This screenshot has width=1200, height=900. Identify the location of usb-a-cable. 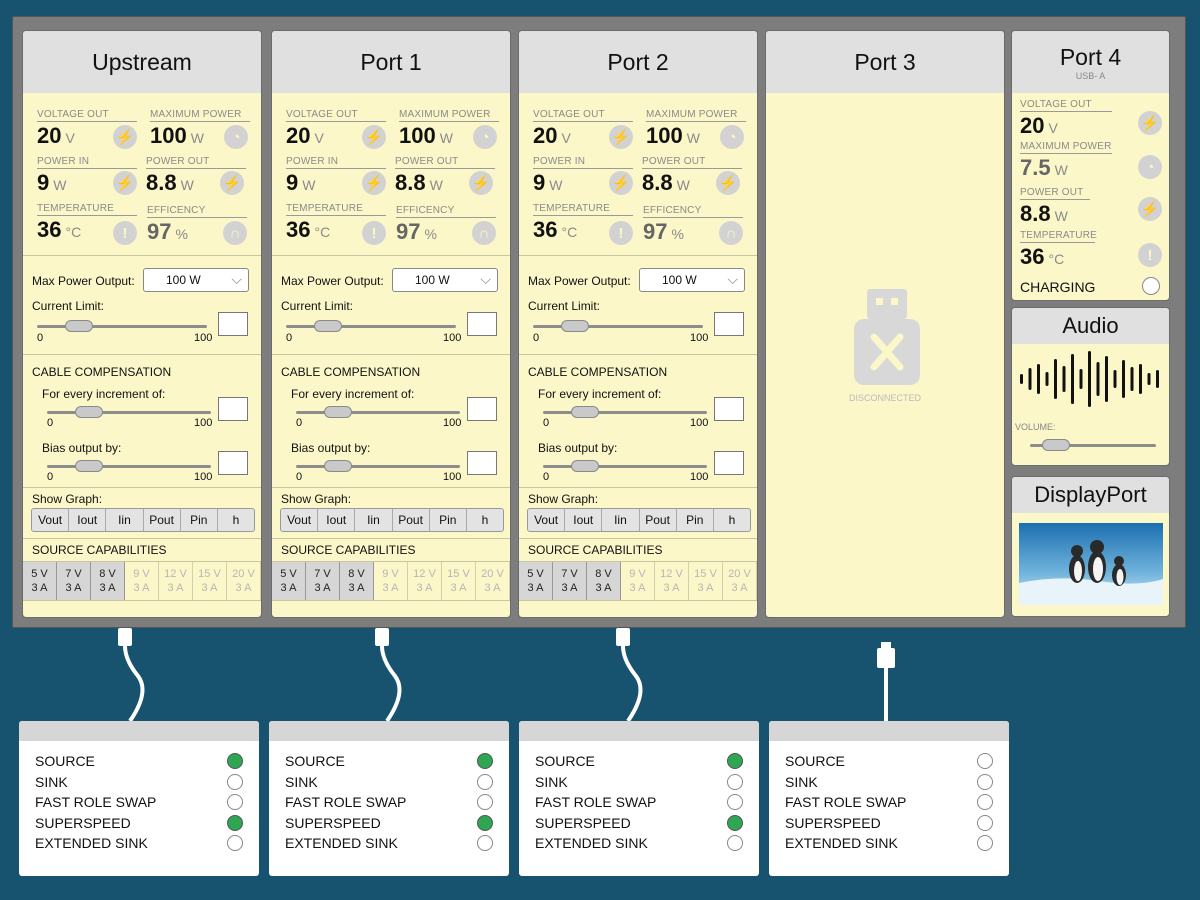
(886, 681).